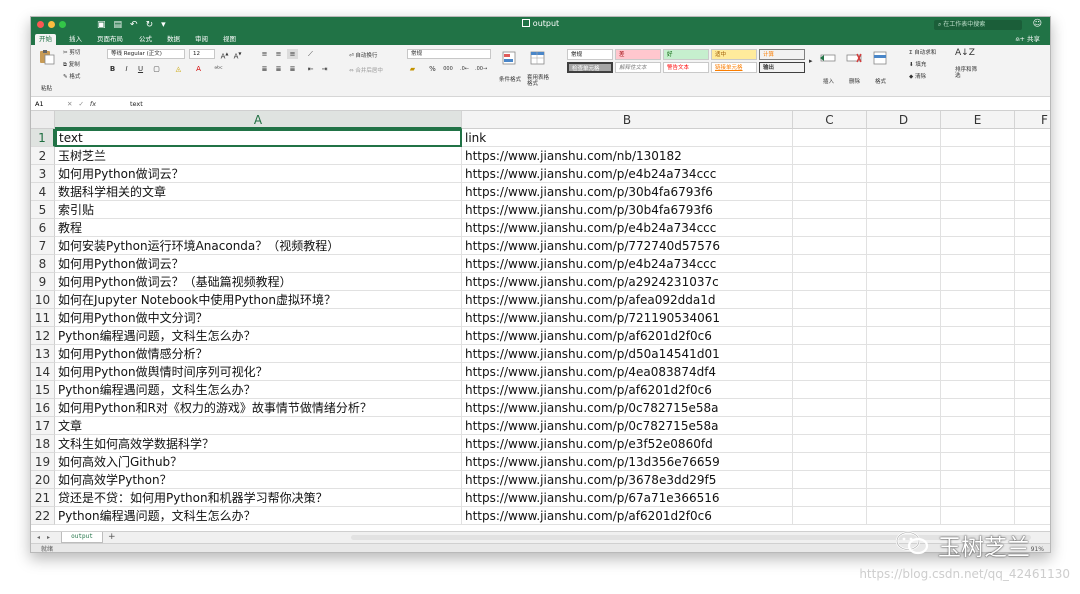 The width and height of the screenshot is (1080, 594). What do you see at coordinates (145, 39) in the screenshot?
I see `tab-formulas: 公式` at bounding box center [145, 39].